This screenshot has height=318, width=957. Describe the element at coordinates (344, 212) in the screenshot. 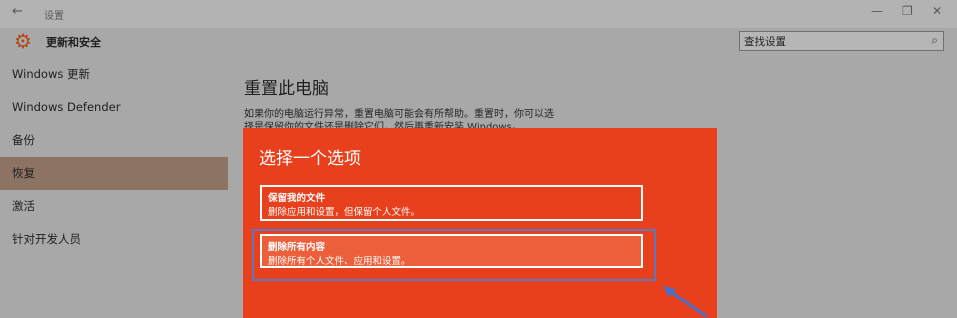

I see `option-subtitle: 删除应用和设置，但保留个人文件。` at that location.